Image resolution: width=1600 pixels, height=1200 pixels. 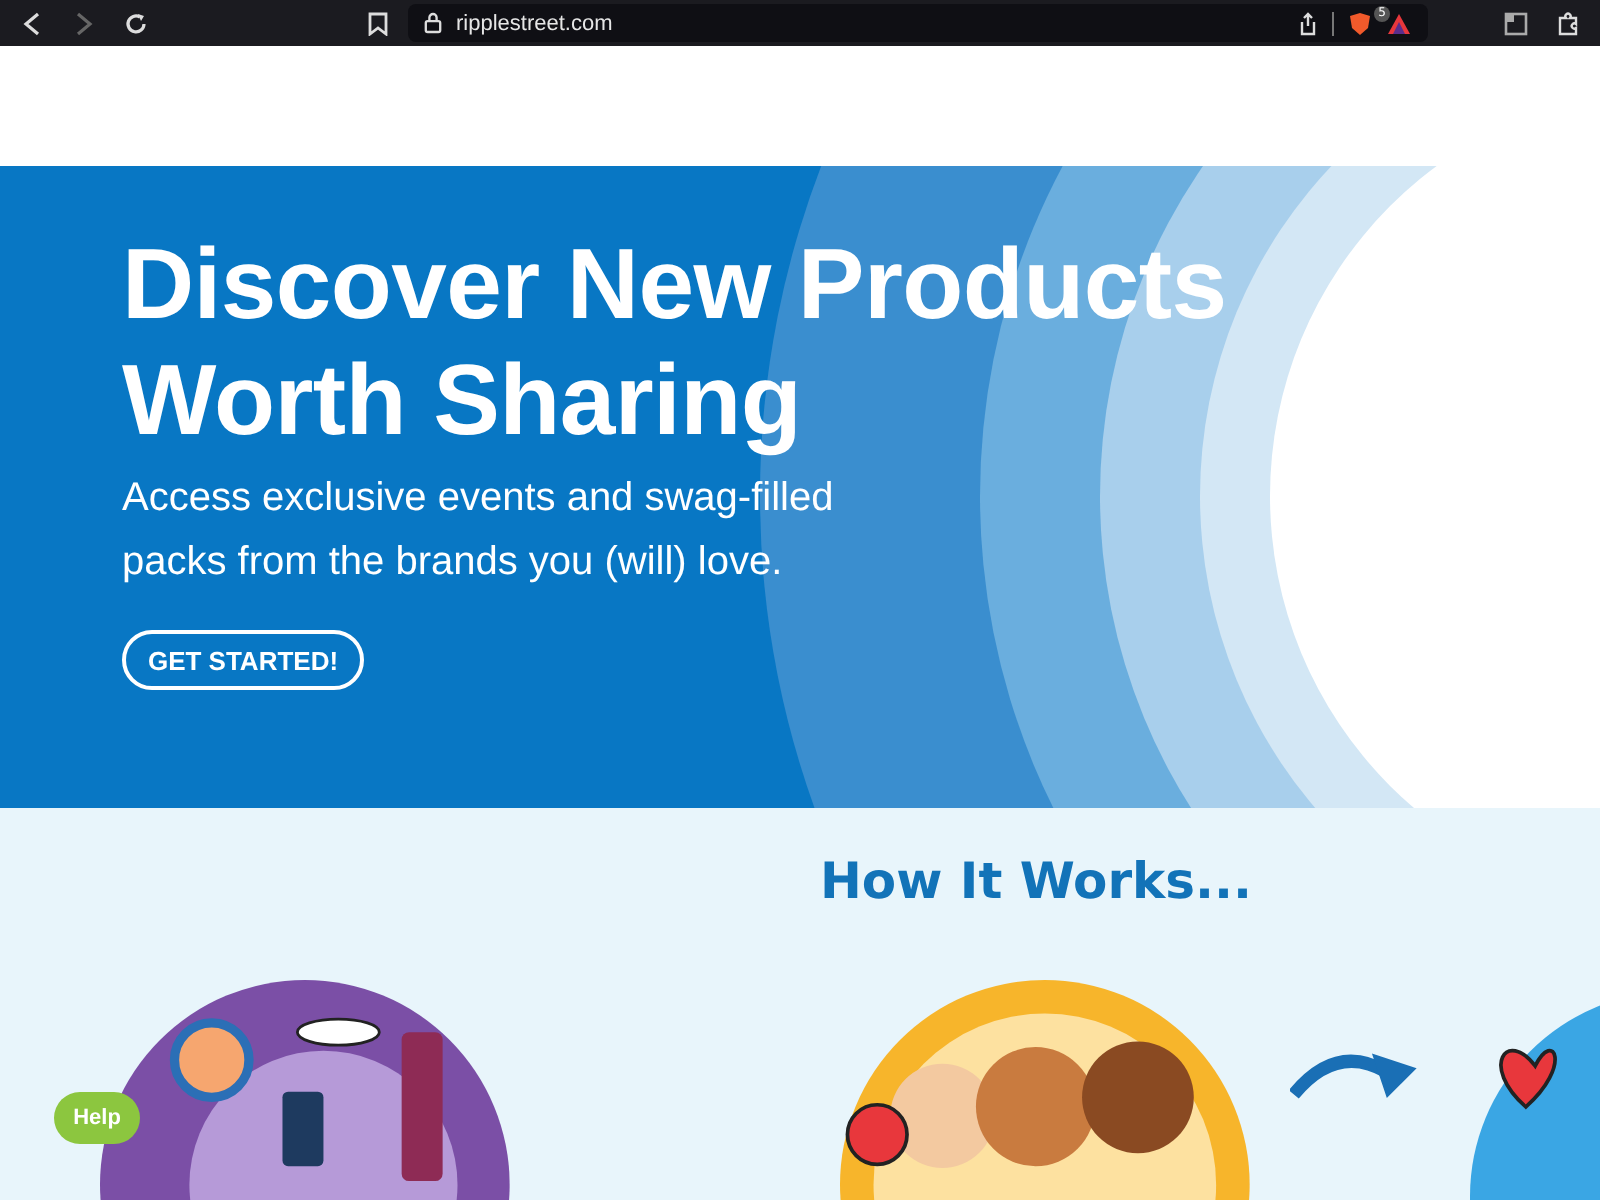 I want to click on lock-icon, so click(x=433, y=23).